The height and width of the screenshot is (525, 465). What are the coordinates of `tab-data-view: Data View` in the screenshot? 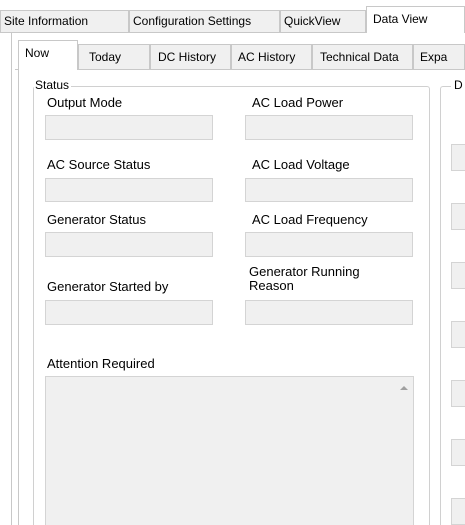 It's located at (415, 19).